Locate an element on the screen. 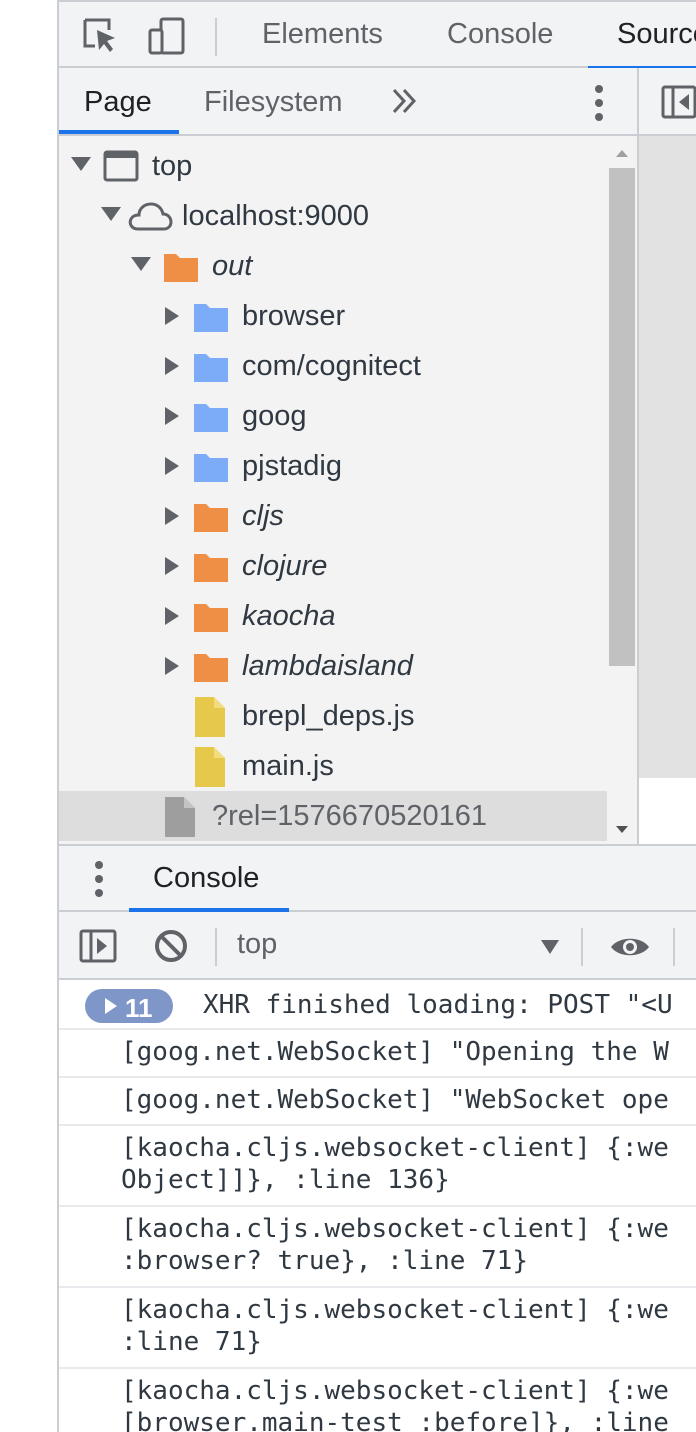 The height and width of the screenshot is (1432, 696). tree-item-rel-query: ?rel=1576670520161 is located at coordinates (333, 816).